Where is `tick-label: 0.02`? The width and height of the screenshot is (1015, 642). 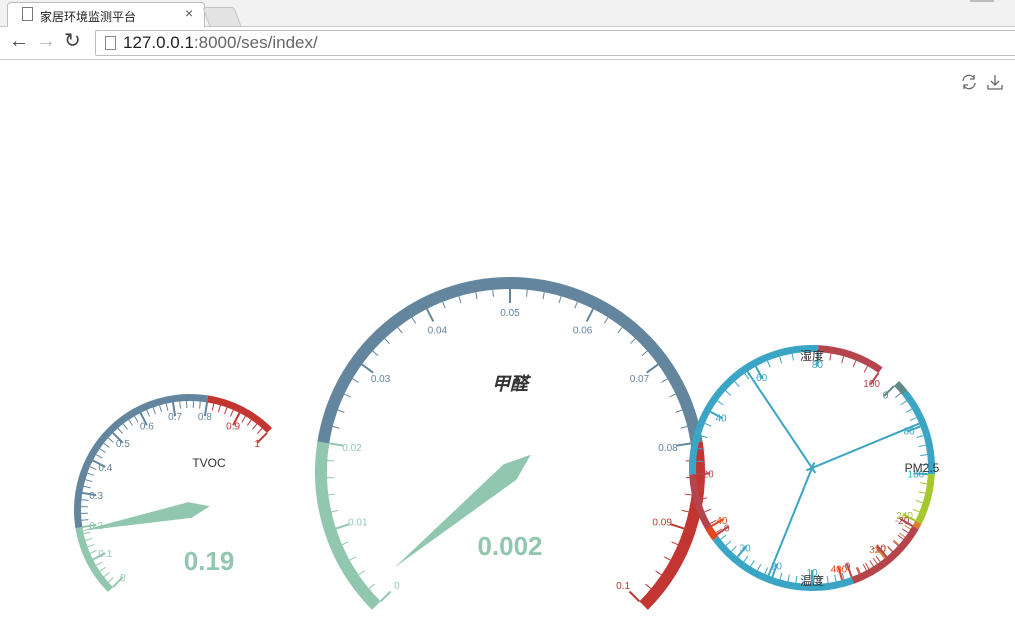 tick-label: 0.02 is located at coordinates (352, 448).